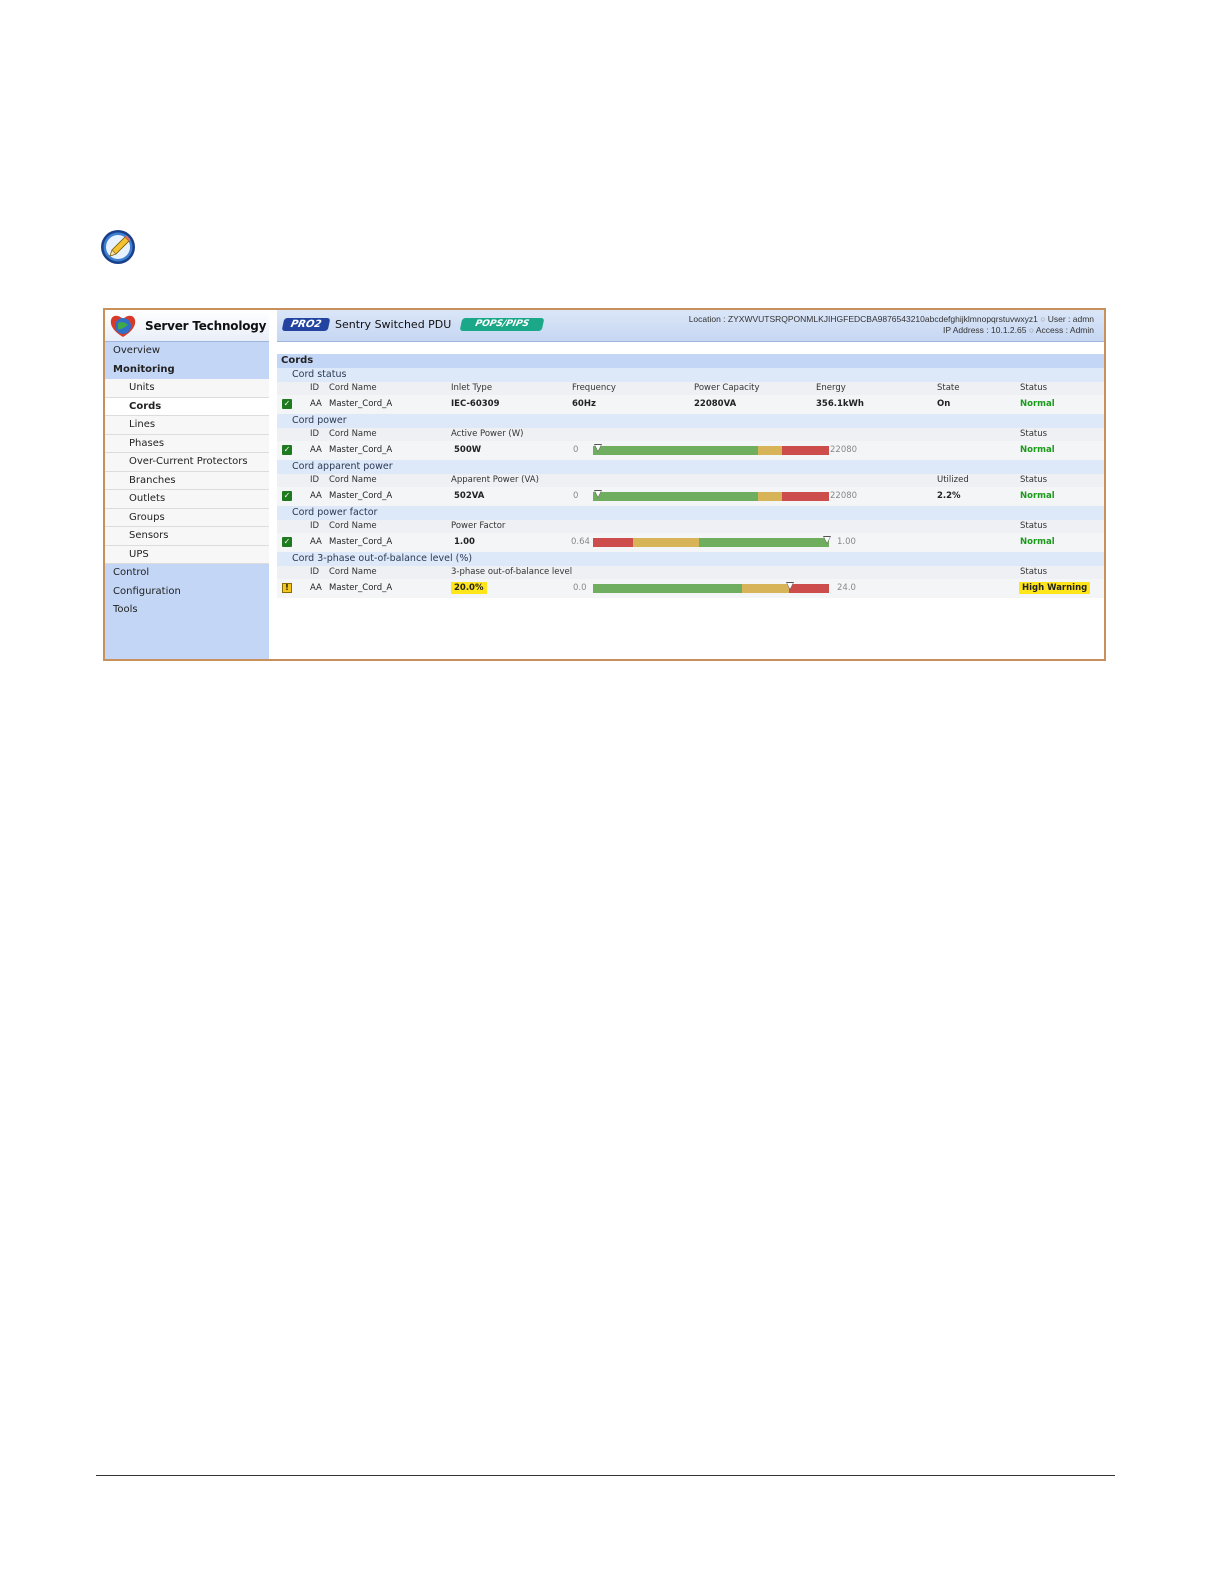  I want to click on sidebar-item-control: Control, so click(187, 573).